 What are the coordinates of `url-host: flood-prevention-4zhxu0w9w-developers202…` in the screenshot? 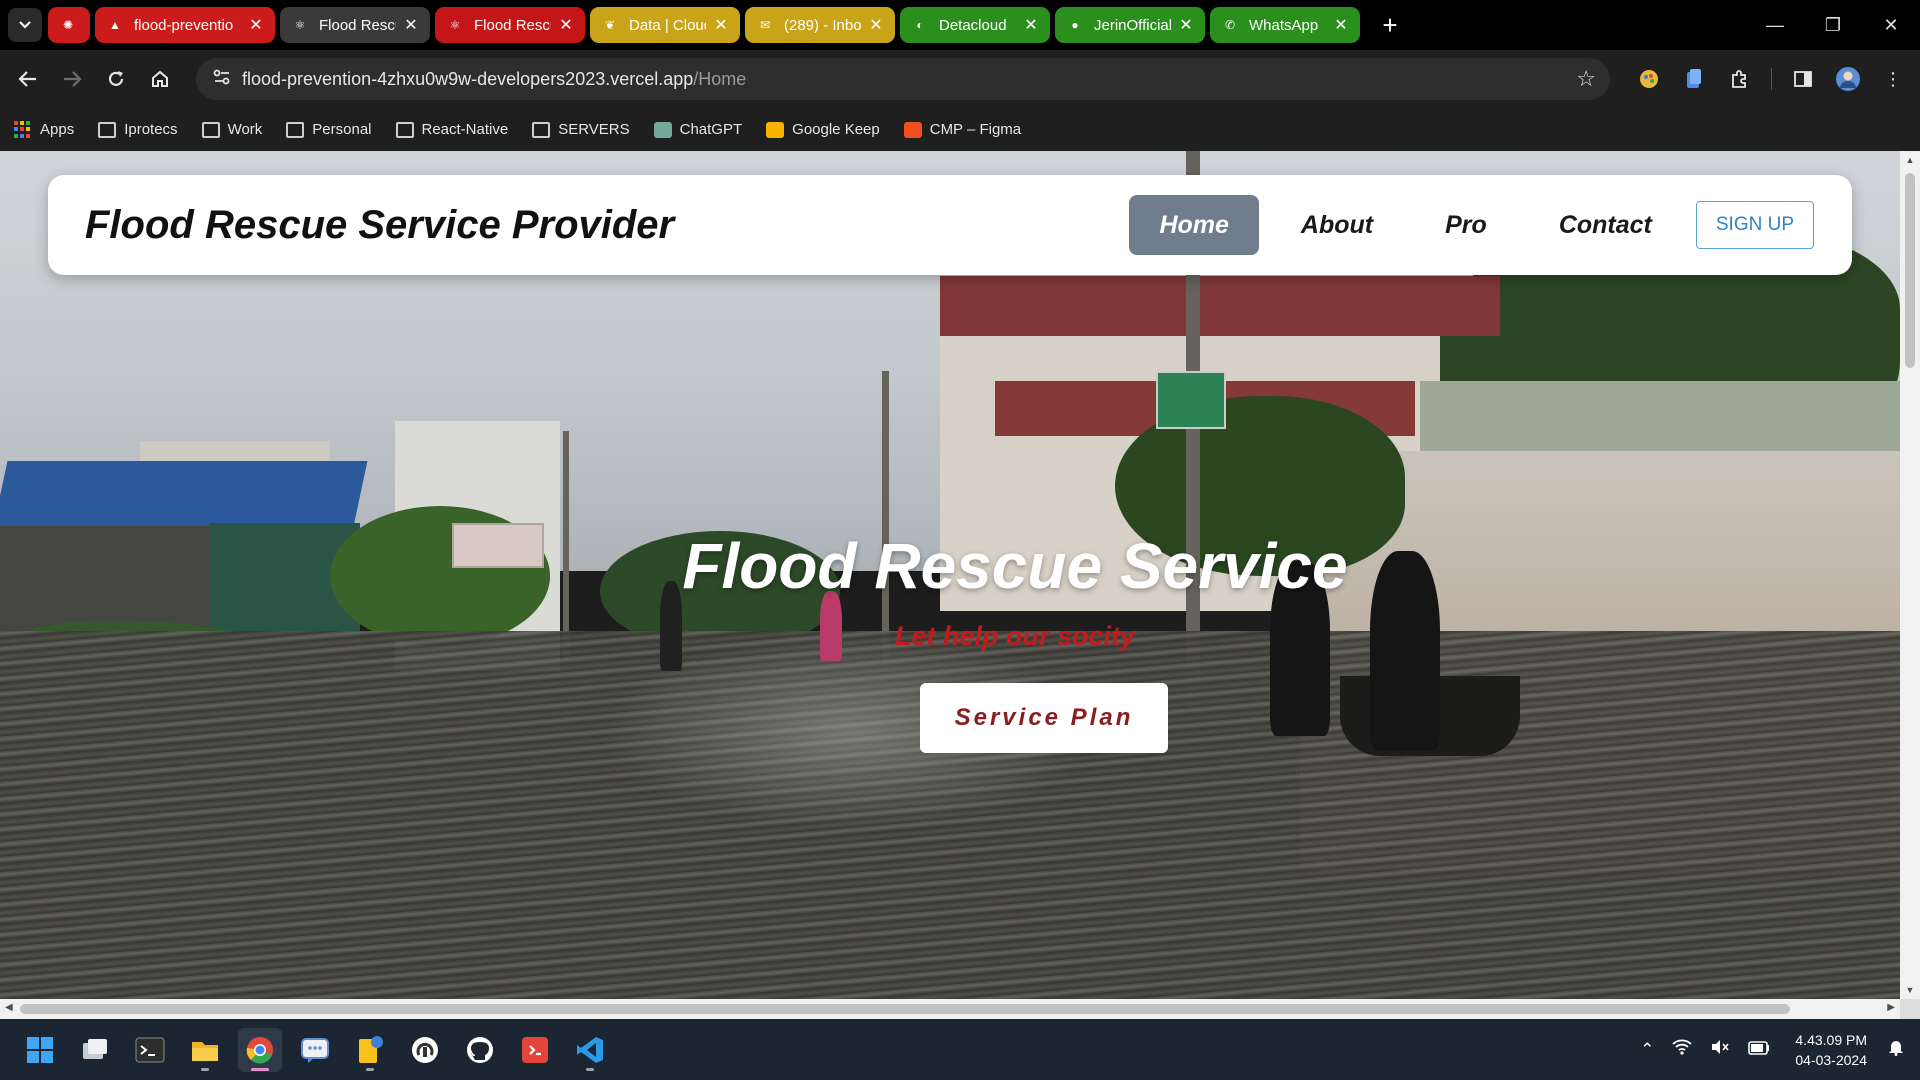 It's located at (468, 78).